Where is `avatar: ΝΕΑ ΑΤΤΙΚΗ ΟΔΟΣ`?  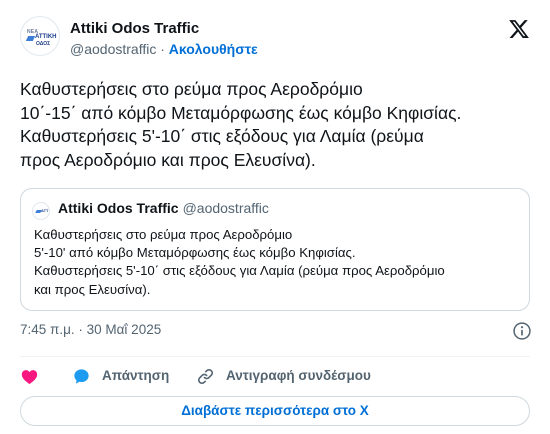
avatar: ΝΕΑ ΑΤΤΙΚΗ ΟΔΟΣ is located at coordinates (40, 36).